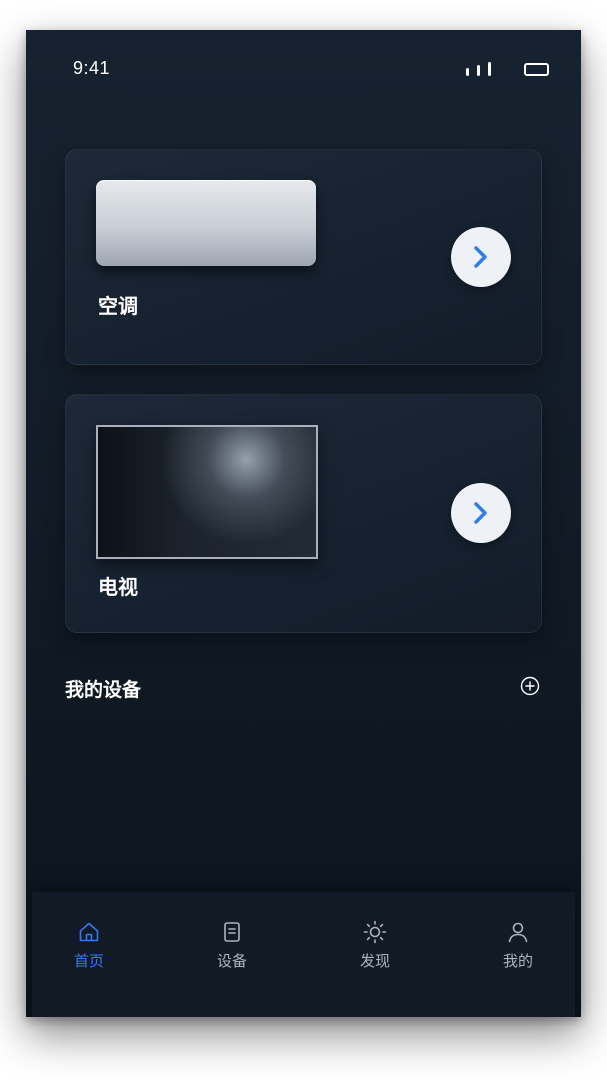 The height and width of the screenshot is (1080, 607). What do you see at coordinates (92, 68) in the screenshot?
I see `status-time: 9:41` at bounding box center [92, 68].